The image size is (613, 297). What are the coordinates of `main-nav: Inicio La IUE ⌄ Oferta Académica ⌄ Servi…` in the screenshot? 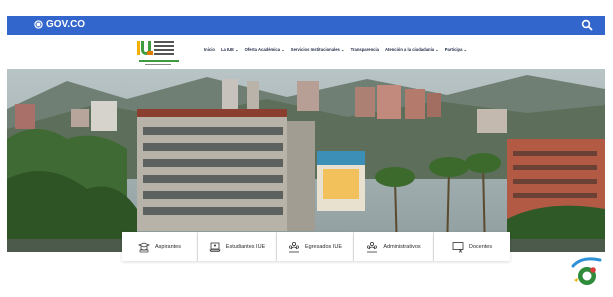 It's located at (335, 49).